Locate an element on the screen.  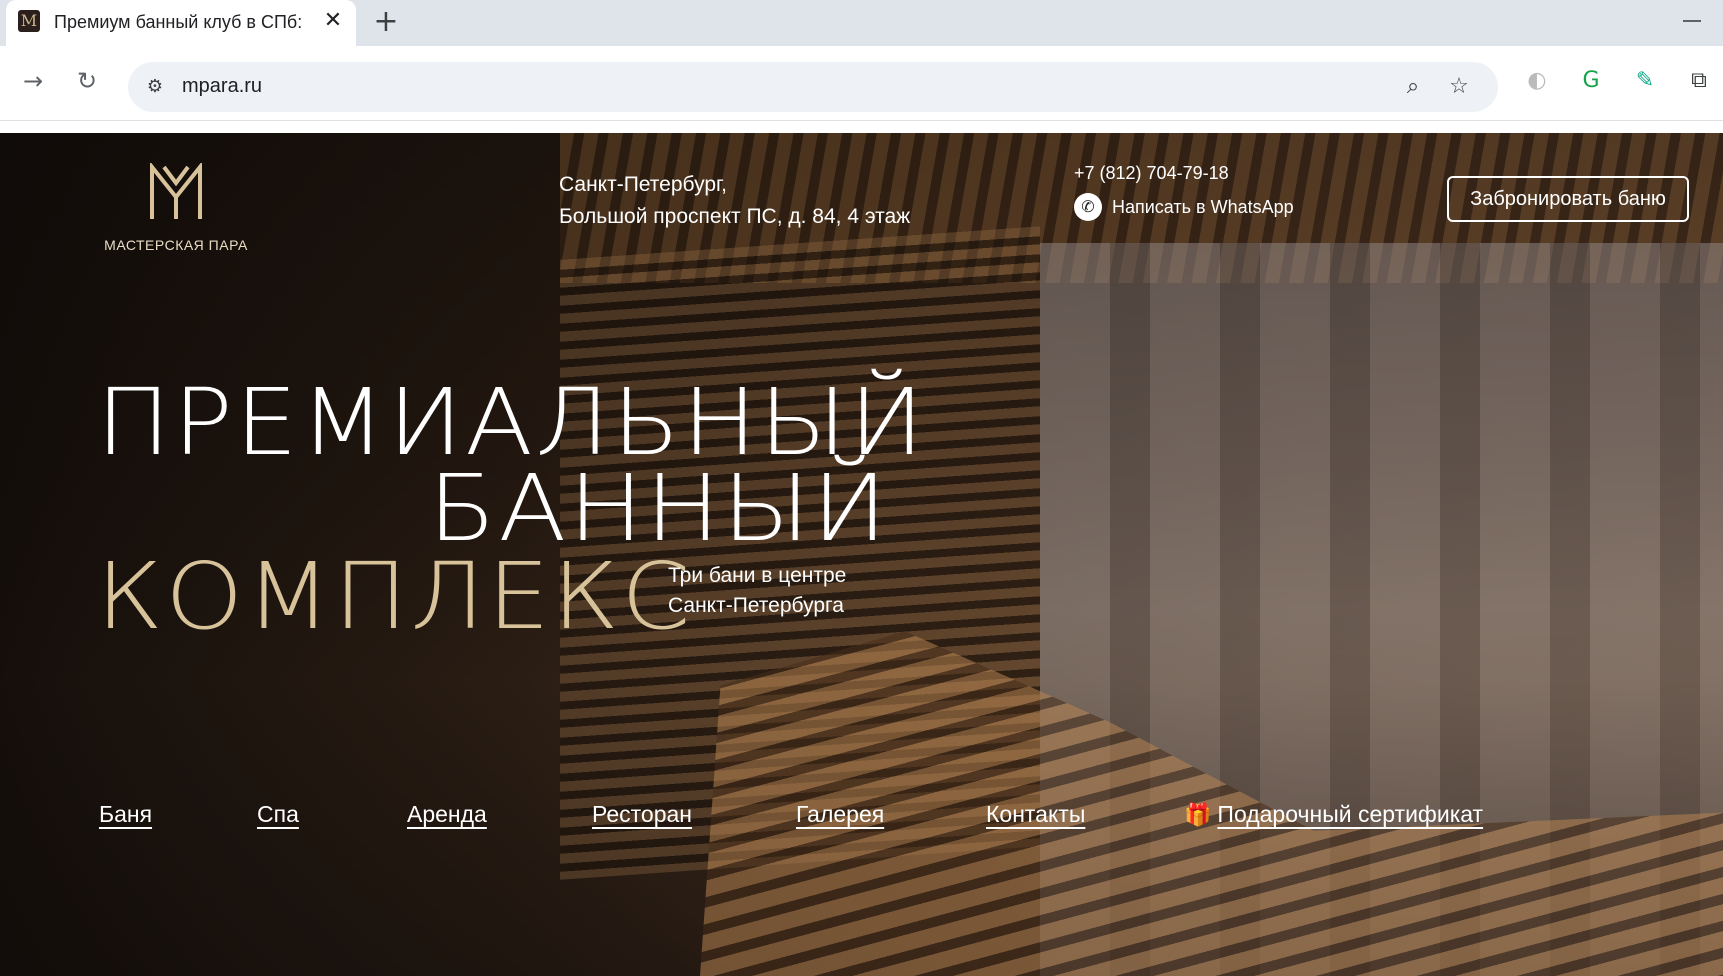
hero-subtitle-line-1: Три бани в центре is located at coordinates (757, 575).